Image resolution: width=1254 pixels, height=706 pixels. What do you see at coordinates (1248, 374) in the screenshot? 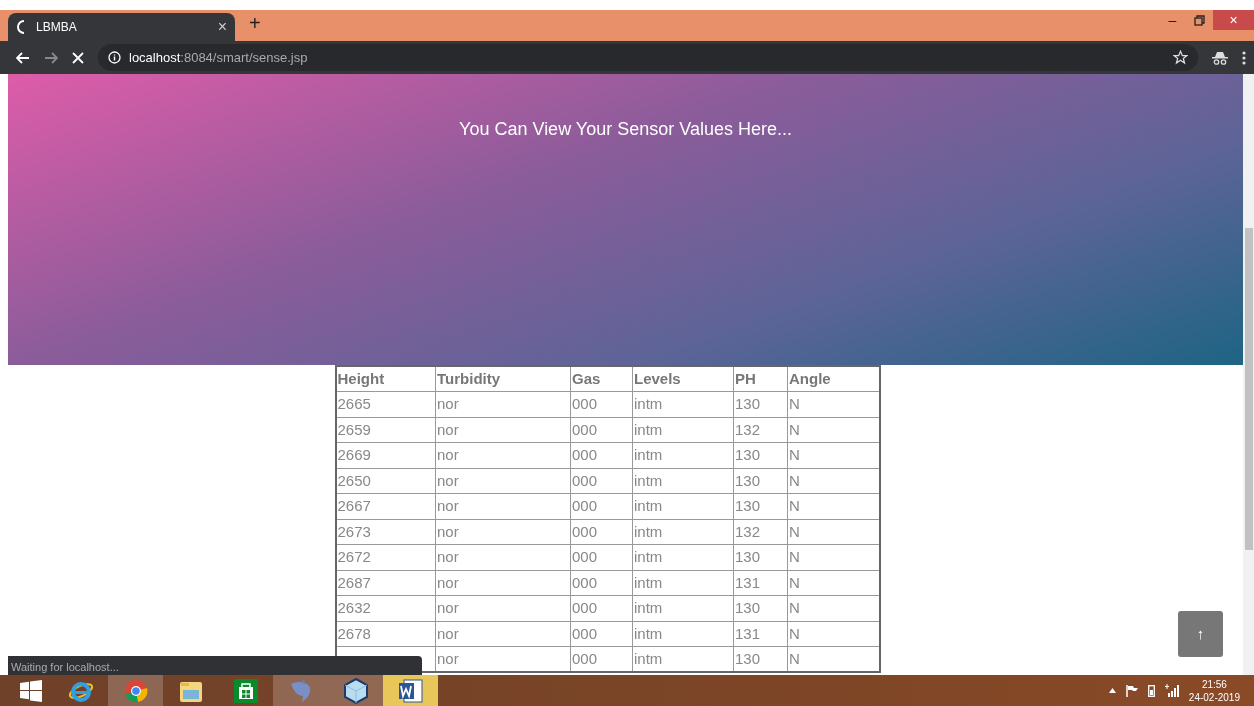
I see `scrollbar` at bounding box center [1248, 374].